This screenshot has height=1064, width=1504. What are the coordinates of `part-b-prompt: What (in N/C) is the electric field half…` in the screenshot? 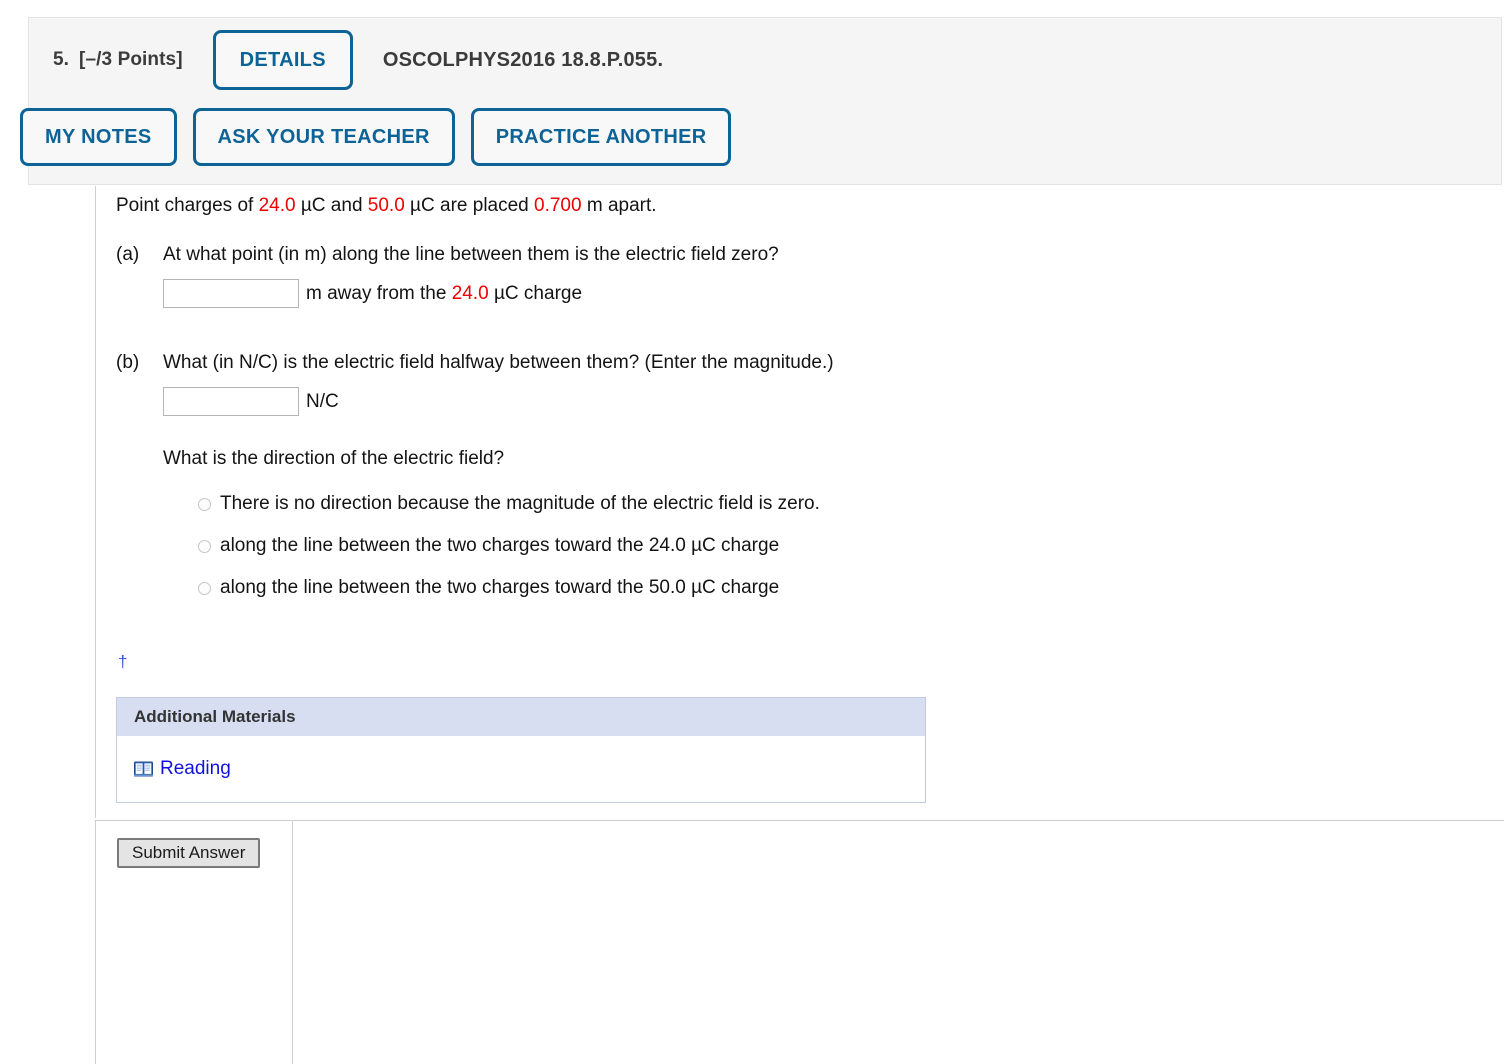 It's located at (498, 362).